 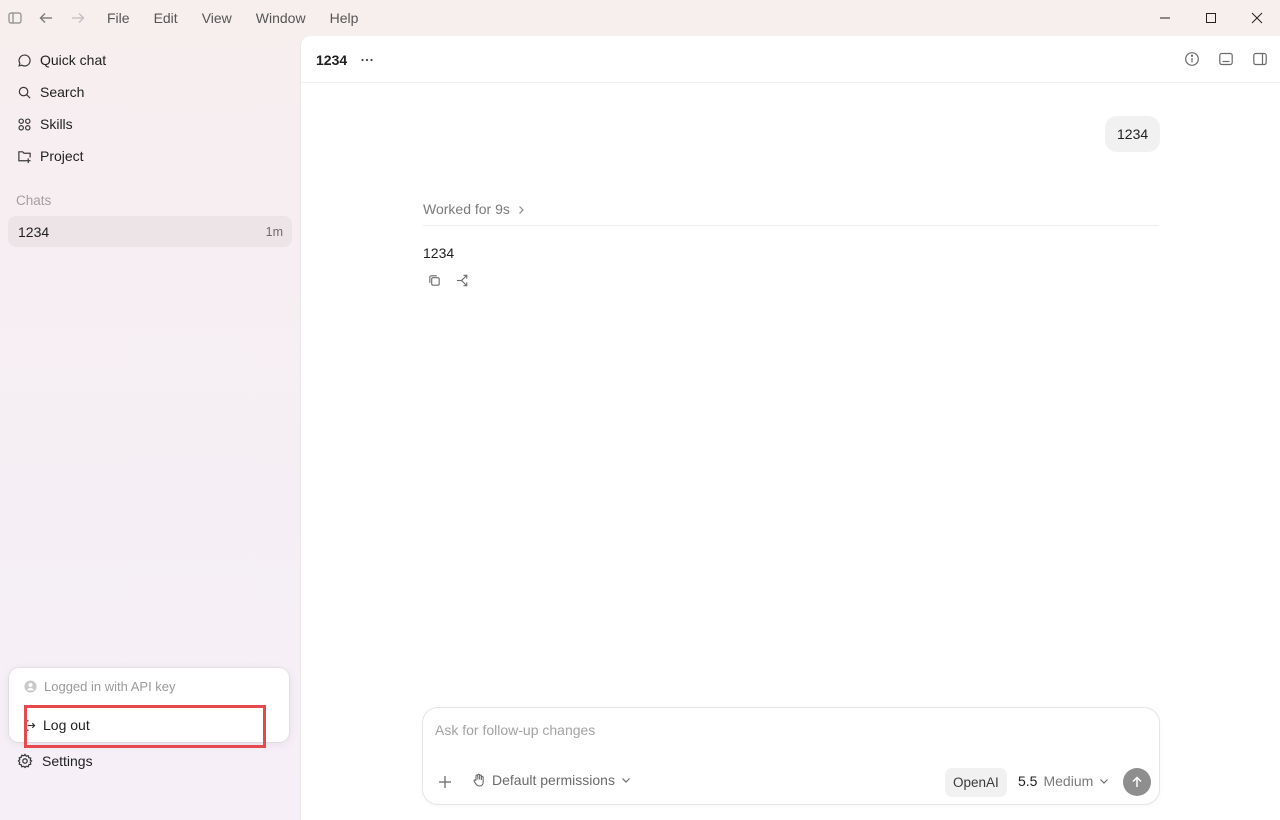 I want to click on header-actions, so click(x=1226, y=59).